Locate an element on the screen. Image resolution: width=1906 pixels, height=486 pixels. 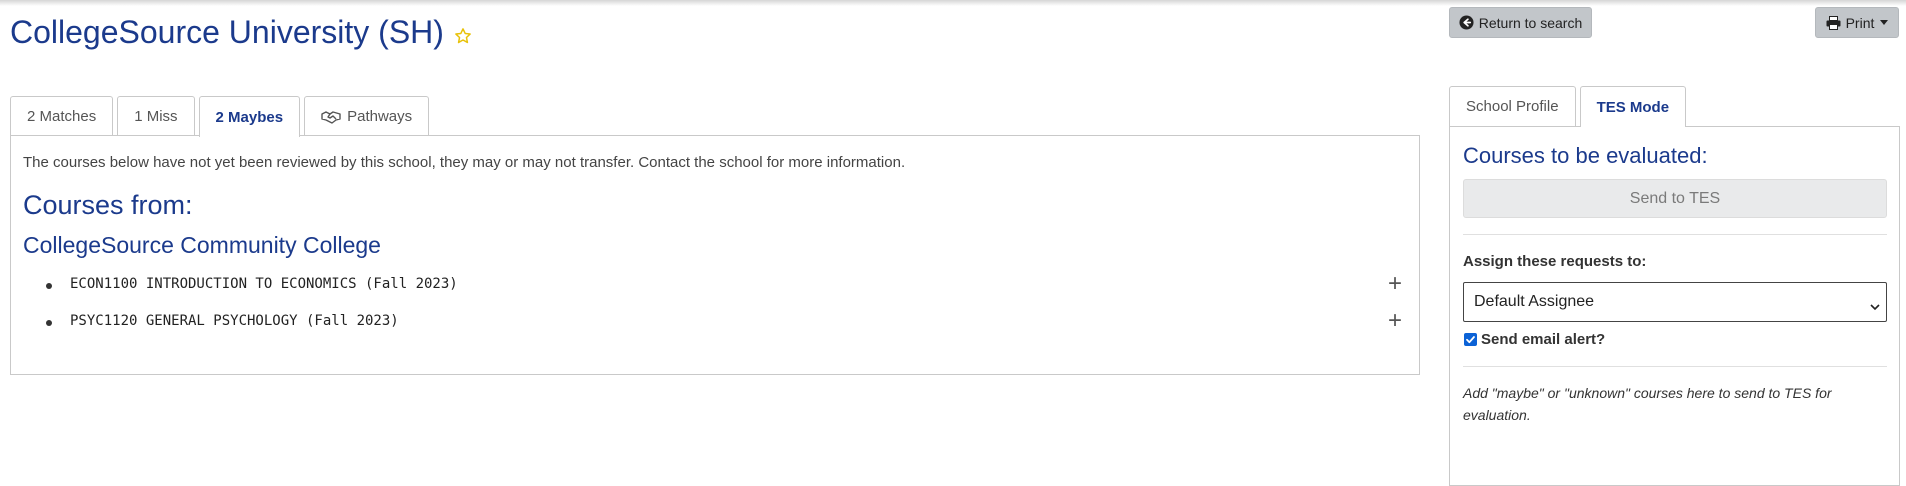
tab-maybes: 2 Maybes is located at coordinates (249, 116).